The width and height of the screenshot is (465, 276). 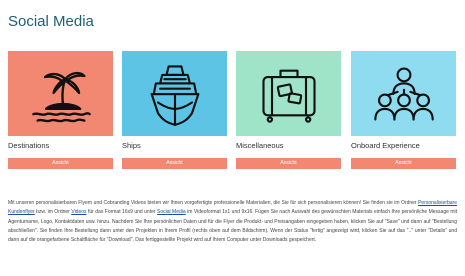 I want to click on island-palm-icon, so click(x=61, y=96).